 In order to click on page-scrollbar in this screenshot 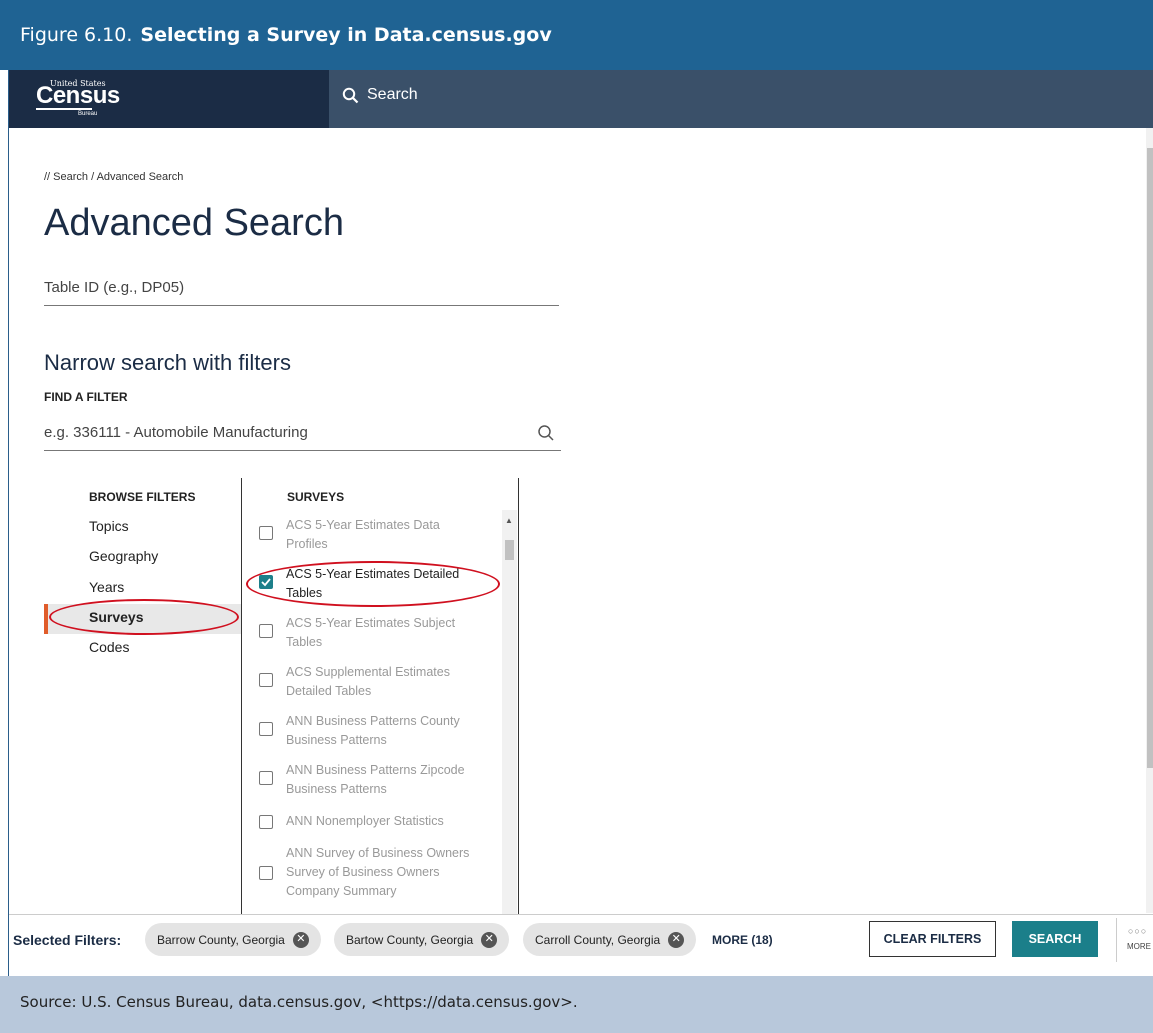, I will do `click(1149, 520)`.